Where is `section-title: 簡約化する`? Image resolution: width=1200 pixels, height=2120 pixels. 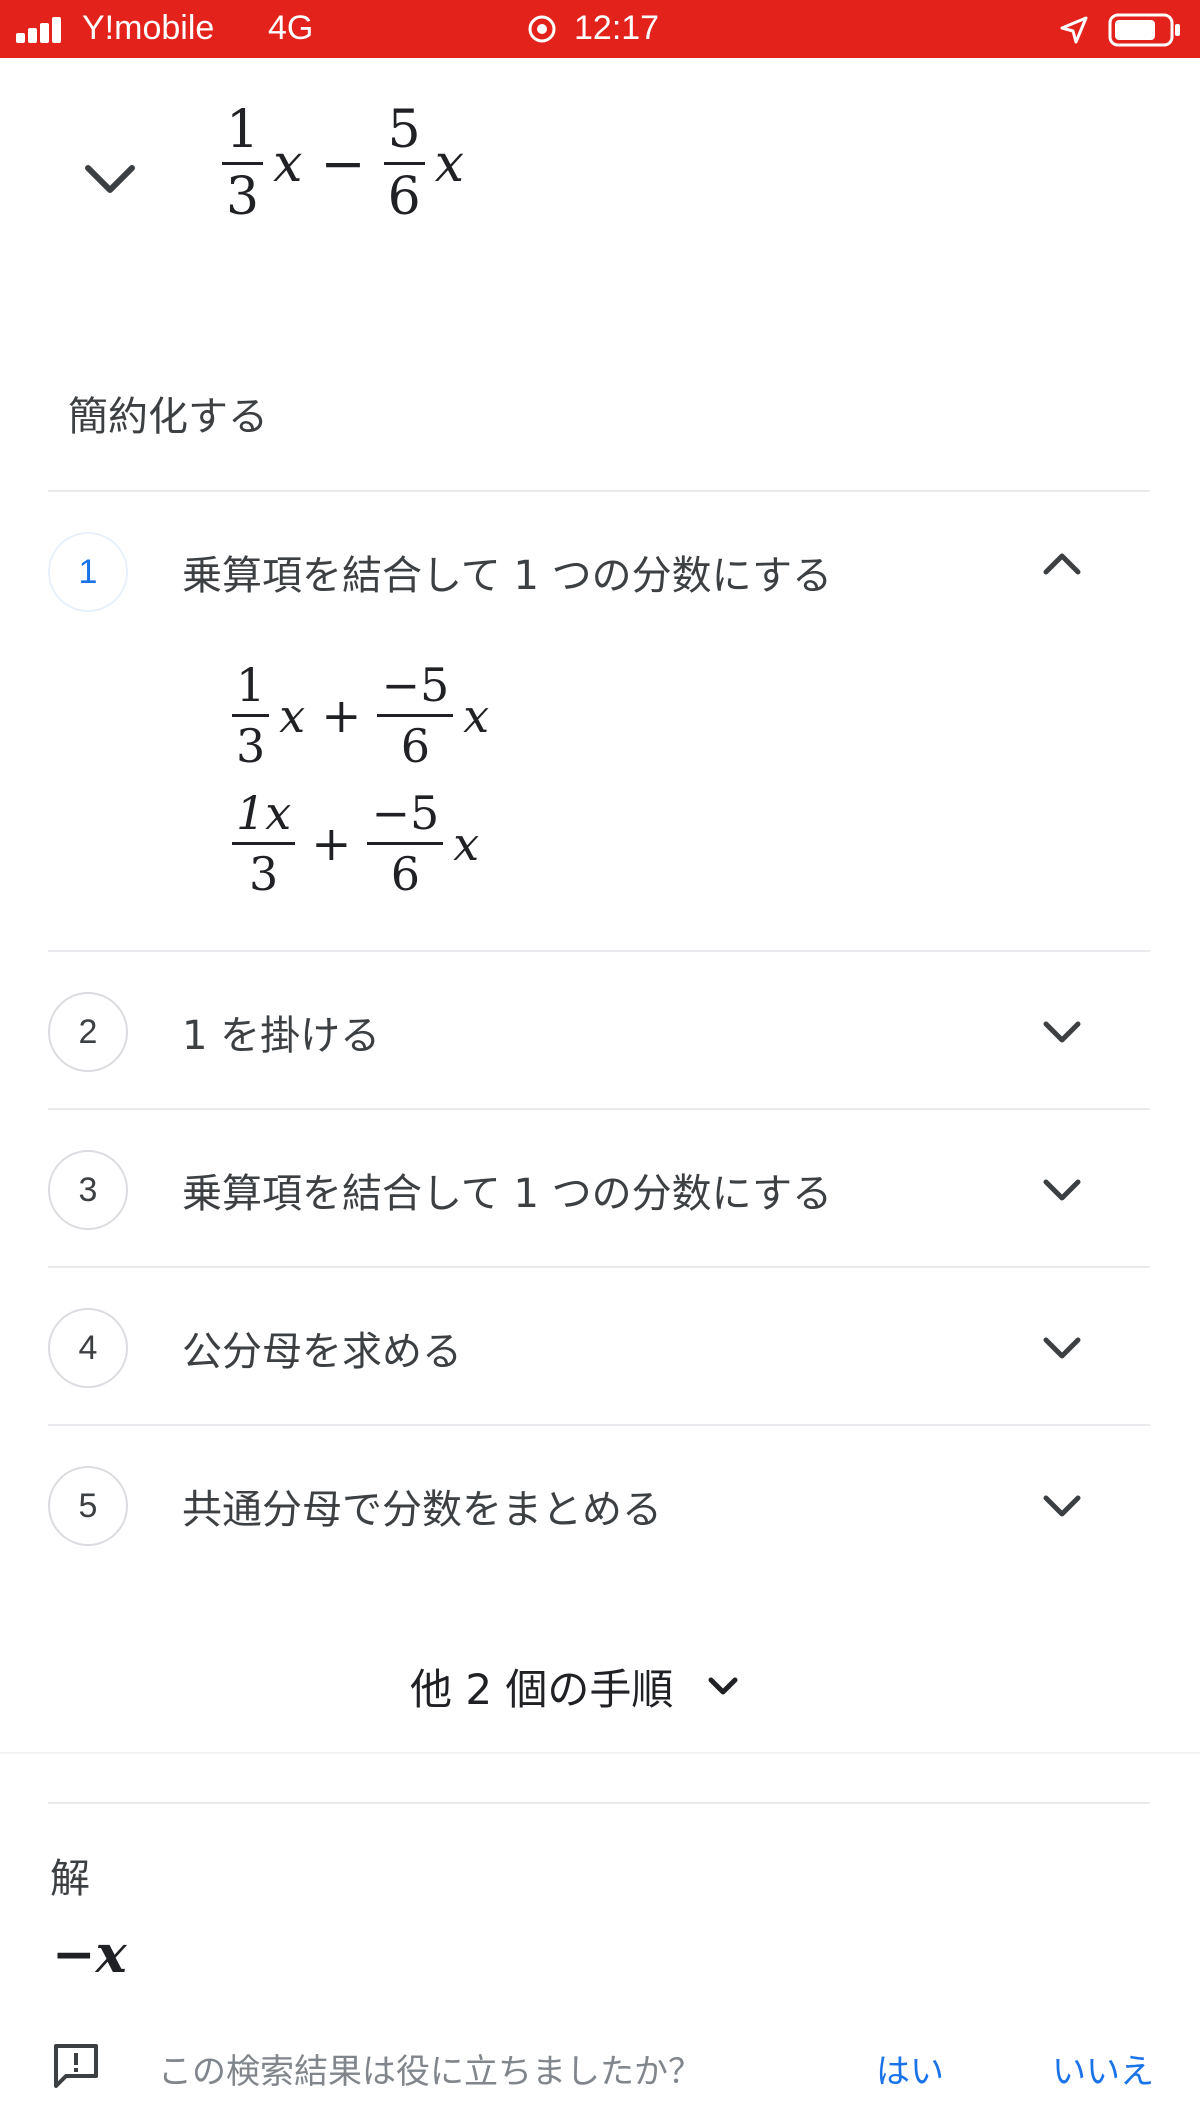
section-title: 簡約化する is located at coordinates (168, 417).